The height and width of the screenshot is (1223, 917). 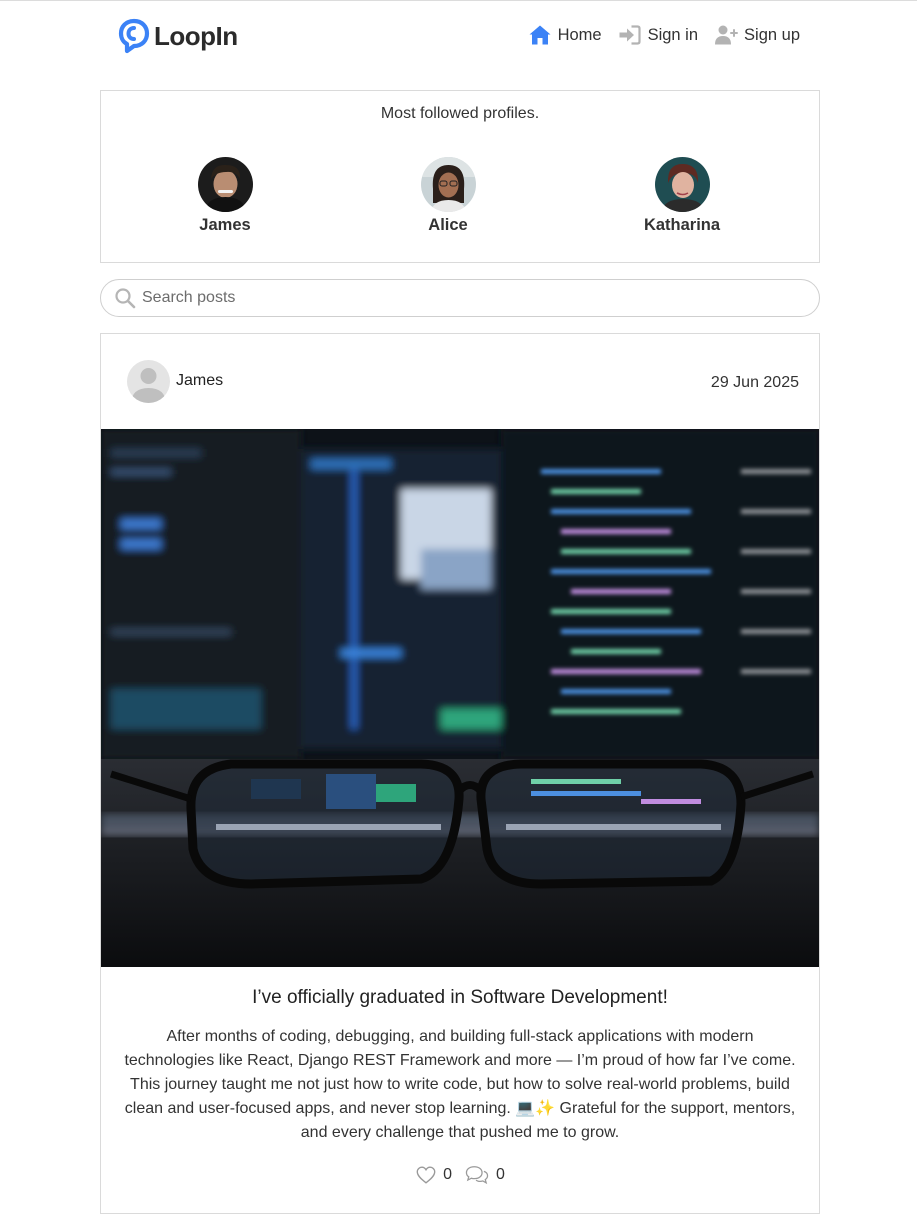 What do you see at coordinates (477, 1175) in the screenshot?
I see `comments-icon` at bounding box center [477, 1175].